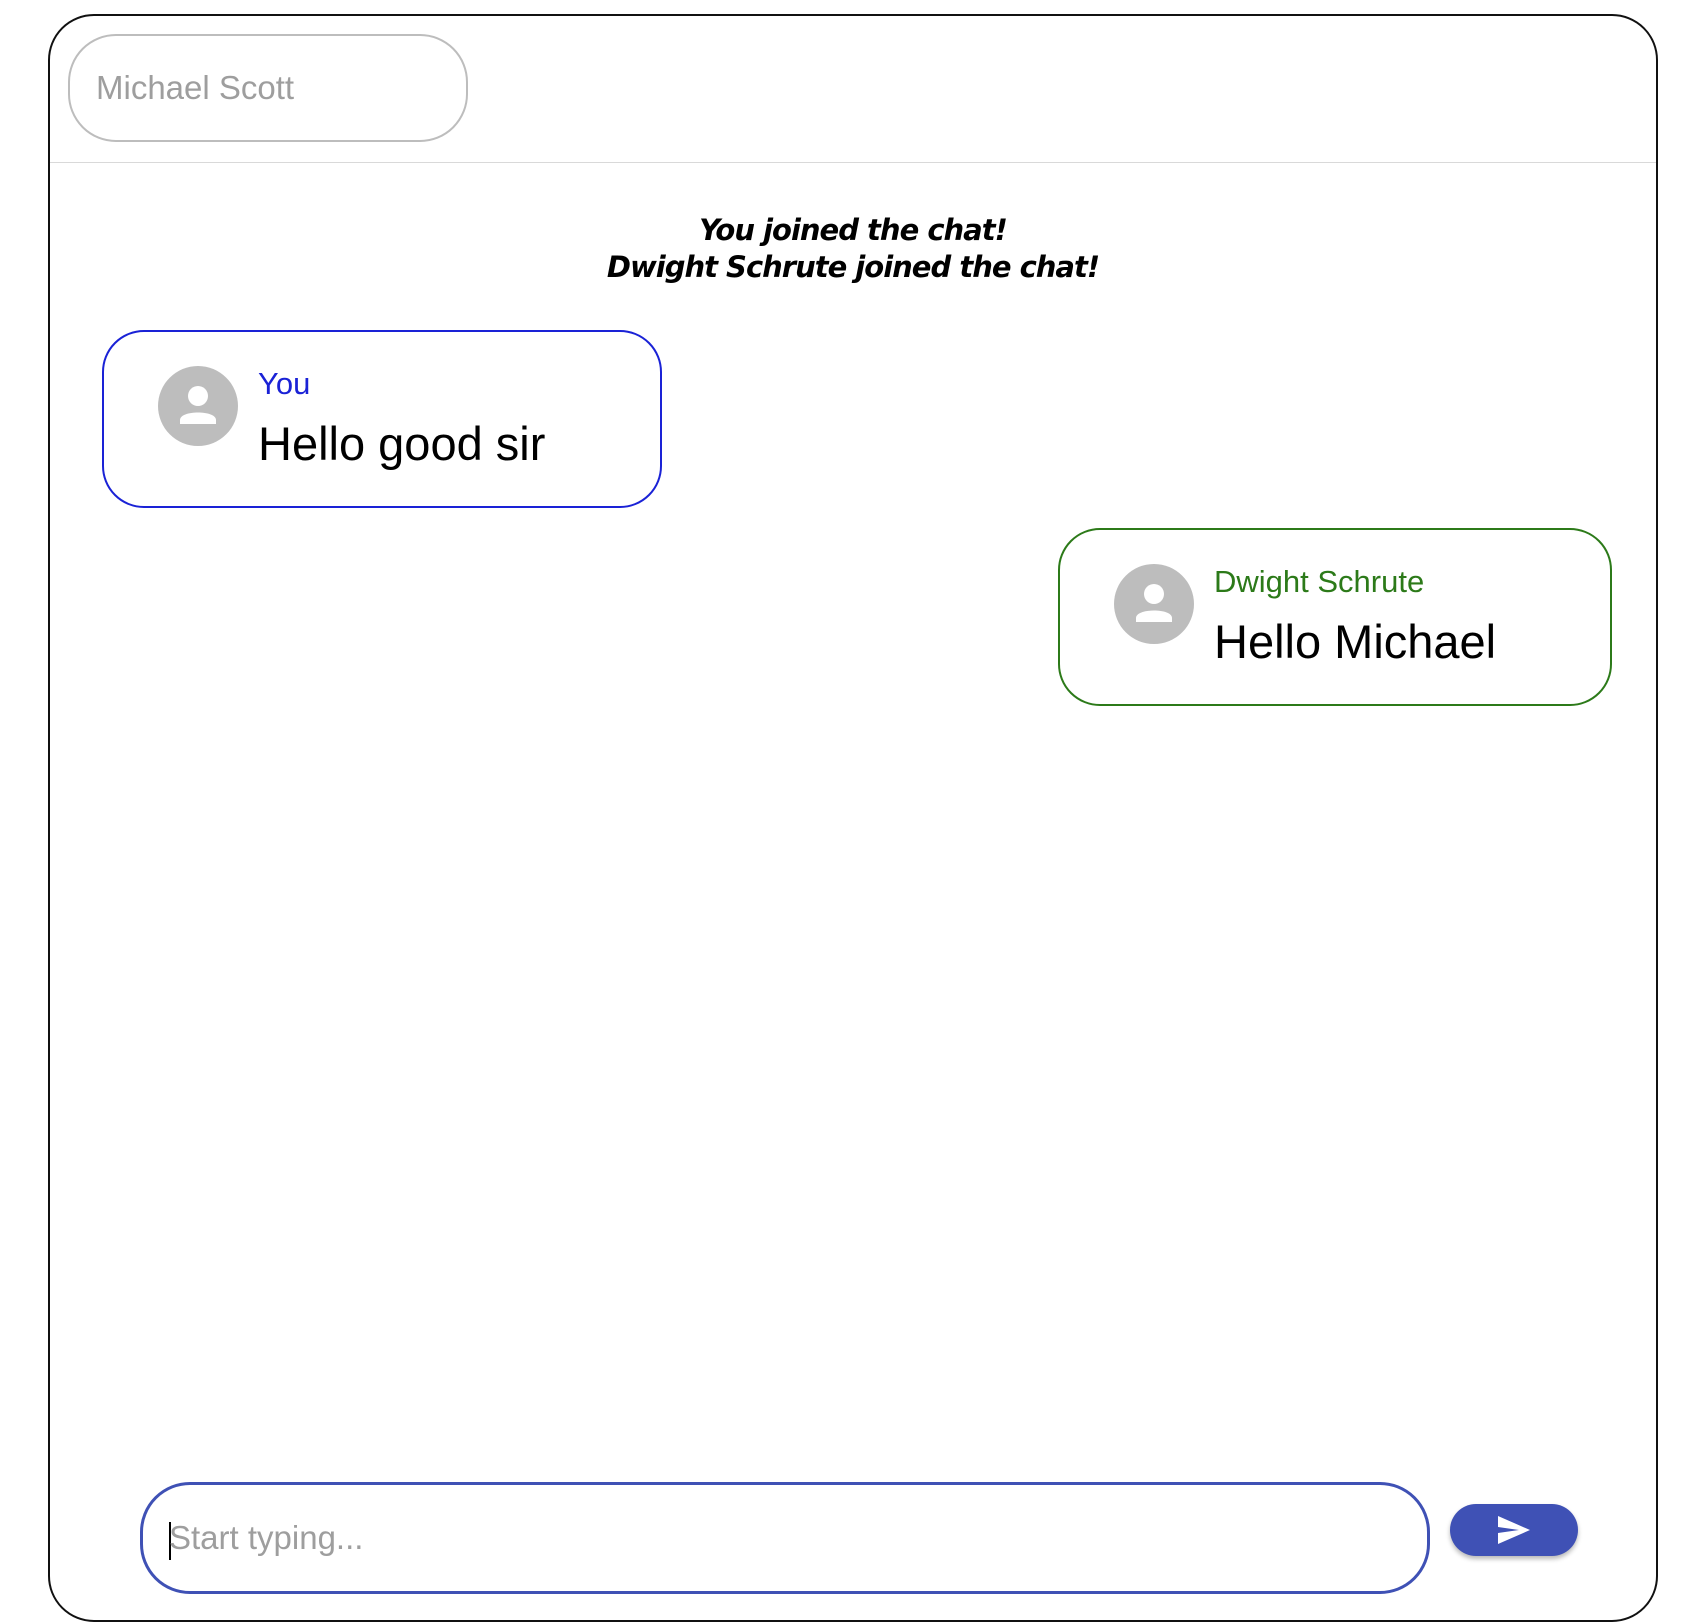 The width and height of the screenshot is (1688, 1622). Describe the element at coordinates (853, 230) in the screenshot. I see `system-message: You joined the chat!` at that location.